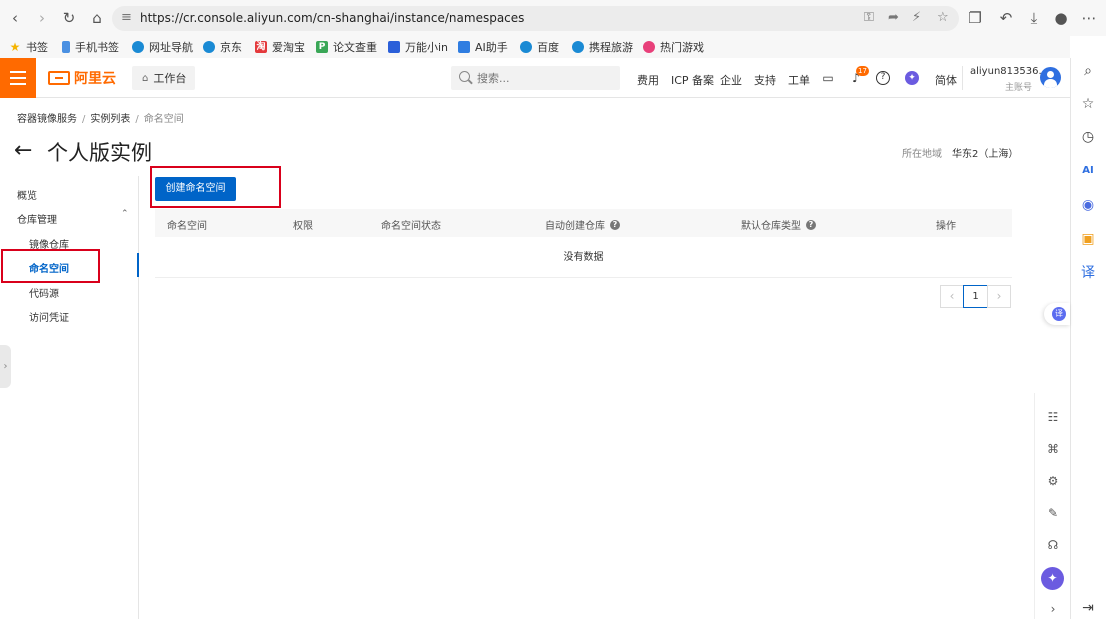 Image resolution: width=1106 pixels, height=619 pixels. What do you see at coordinates (195, 189) in the screenshot?
I see `create-namespace-button: 创建命名空间` at bounding box center [195, 189].